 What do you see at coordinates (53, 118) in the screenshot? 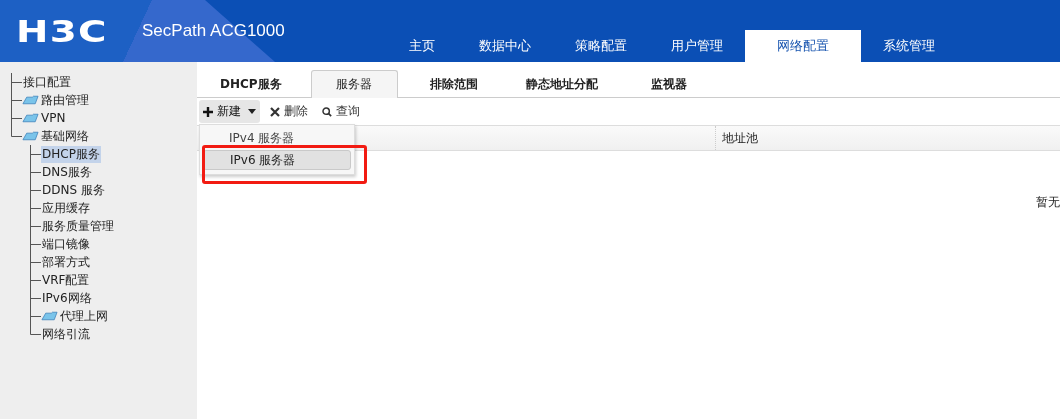
I see `tree-item: VPN` at bounding box center [53, 118].